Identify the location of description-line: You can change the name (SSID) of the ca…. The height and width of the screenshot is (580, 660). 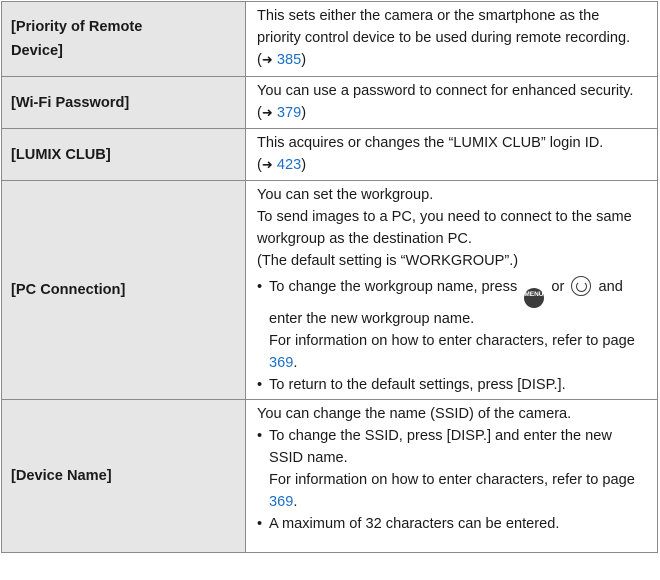
(414, 414).